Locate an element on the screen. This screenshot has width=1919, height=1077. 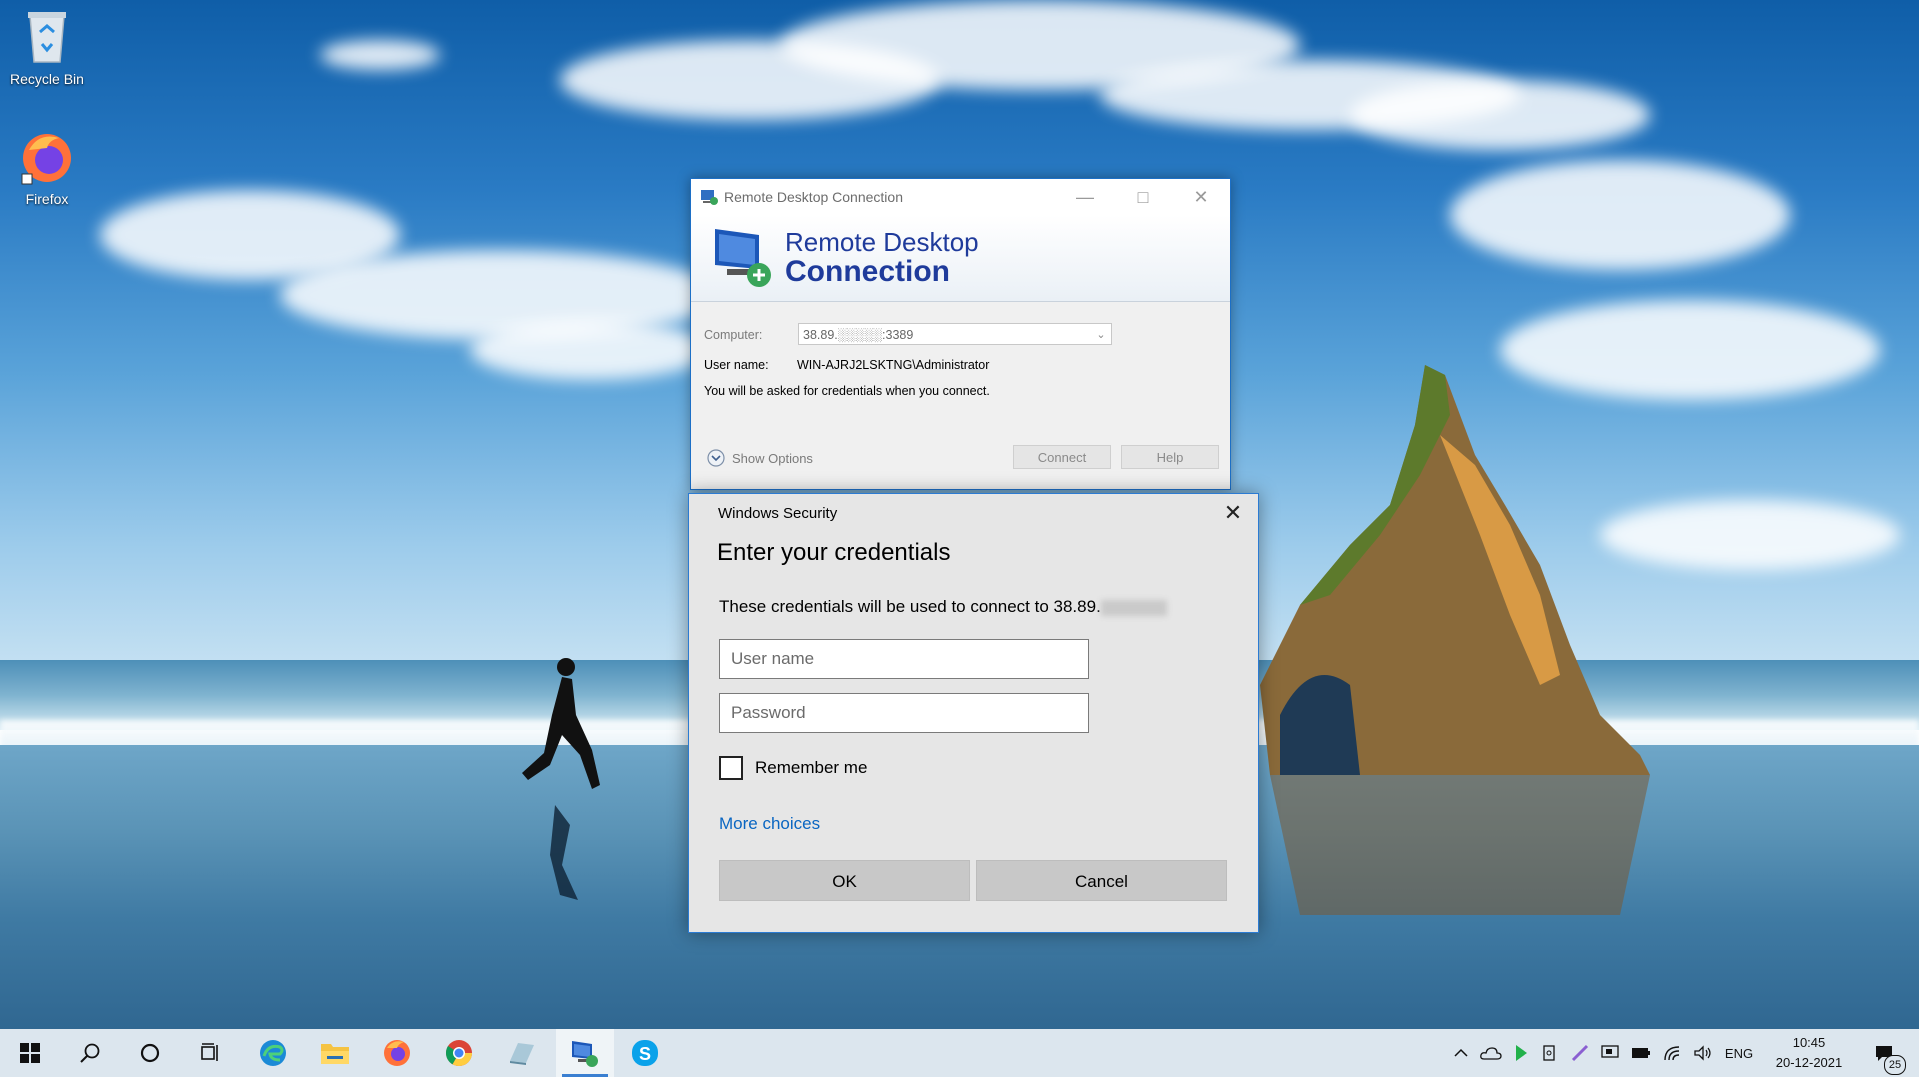
start-button is located at coordinates (30, 1053).